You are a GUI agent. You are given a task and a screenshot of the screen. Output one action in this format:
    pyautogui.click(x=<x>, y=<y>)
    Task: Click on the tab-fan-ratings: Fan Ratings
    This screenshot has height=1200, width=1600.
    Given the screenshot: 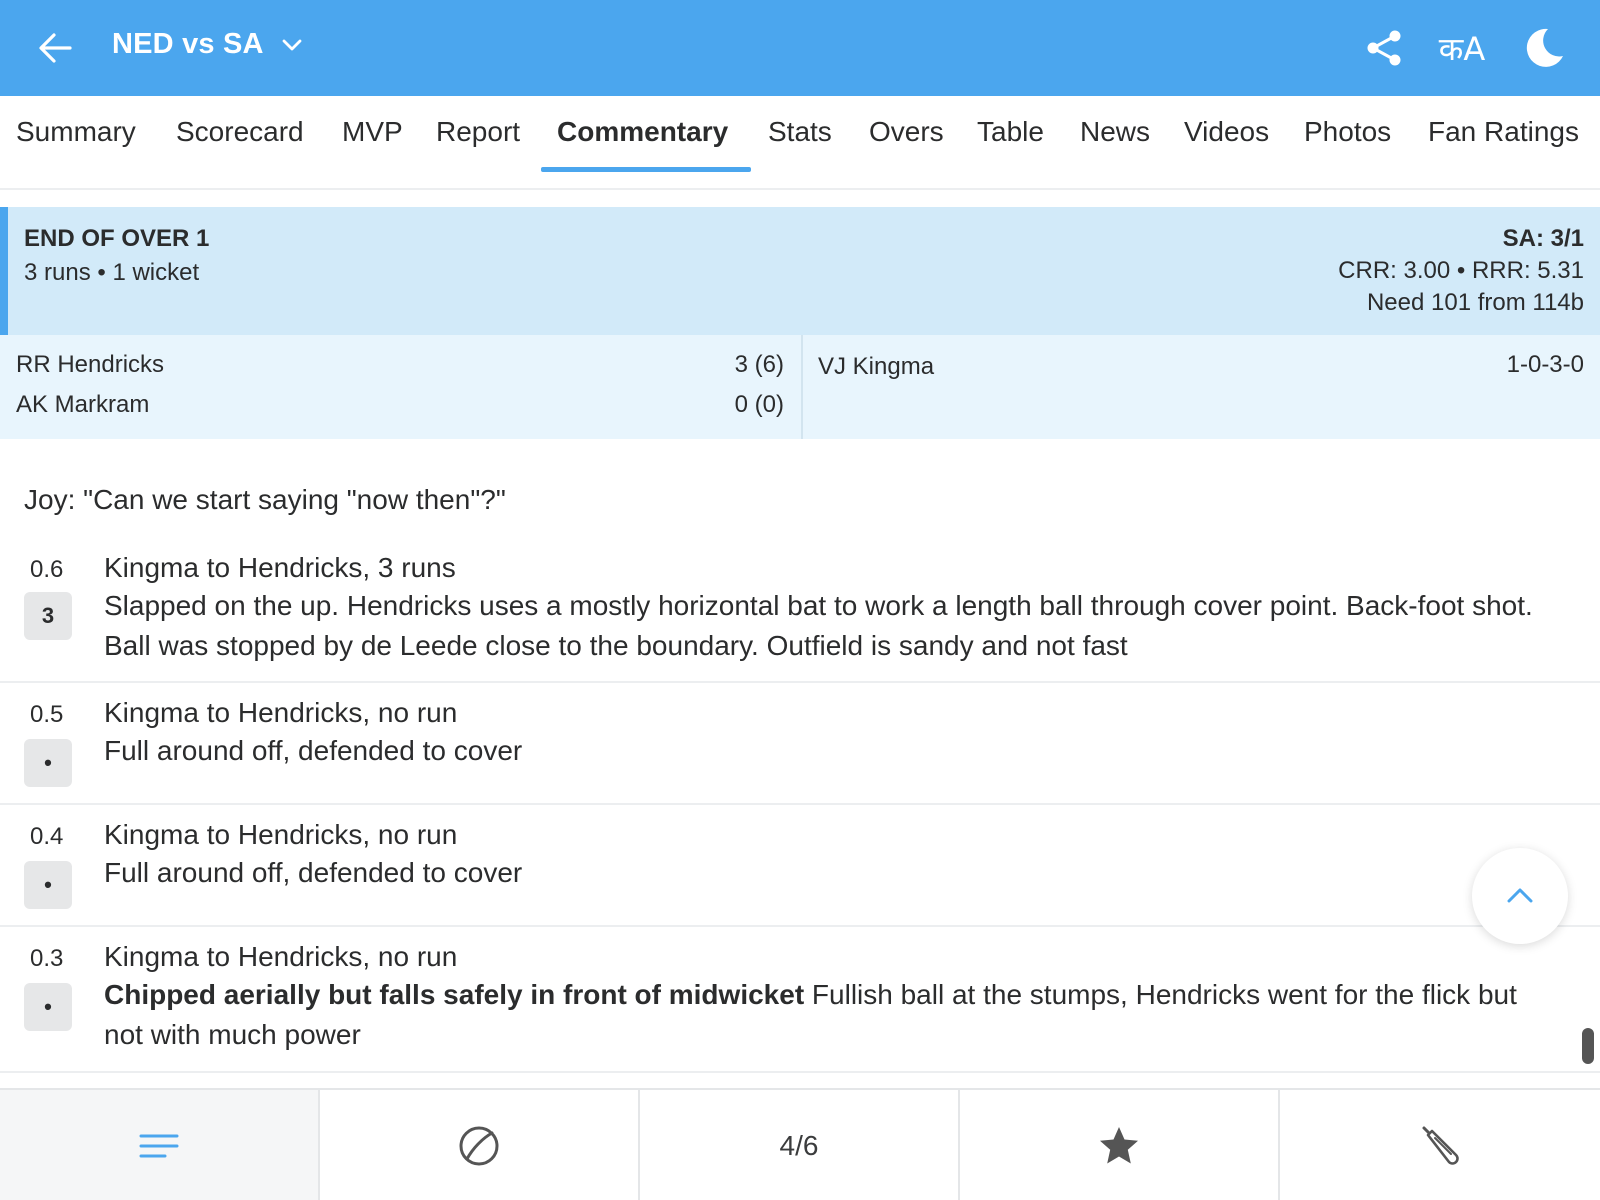 What is the action you would take?
    pyautogui.click(x=1503, y=132)
    